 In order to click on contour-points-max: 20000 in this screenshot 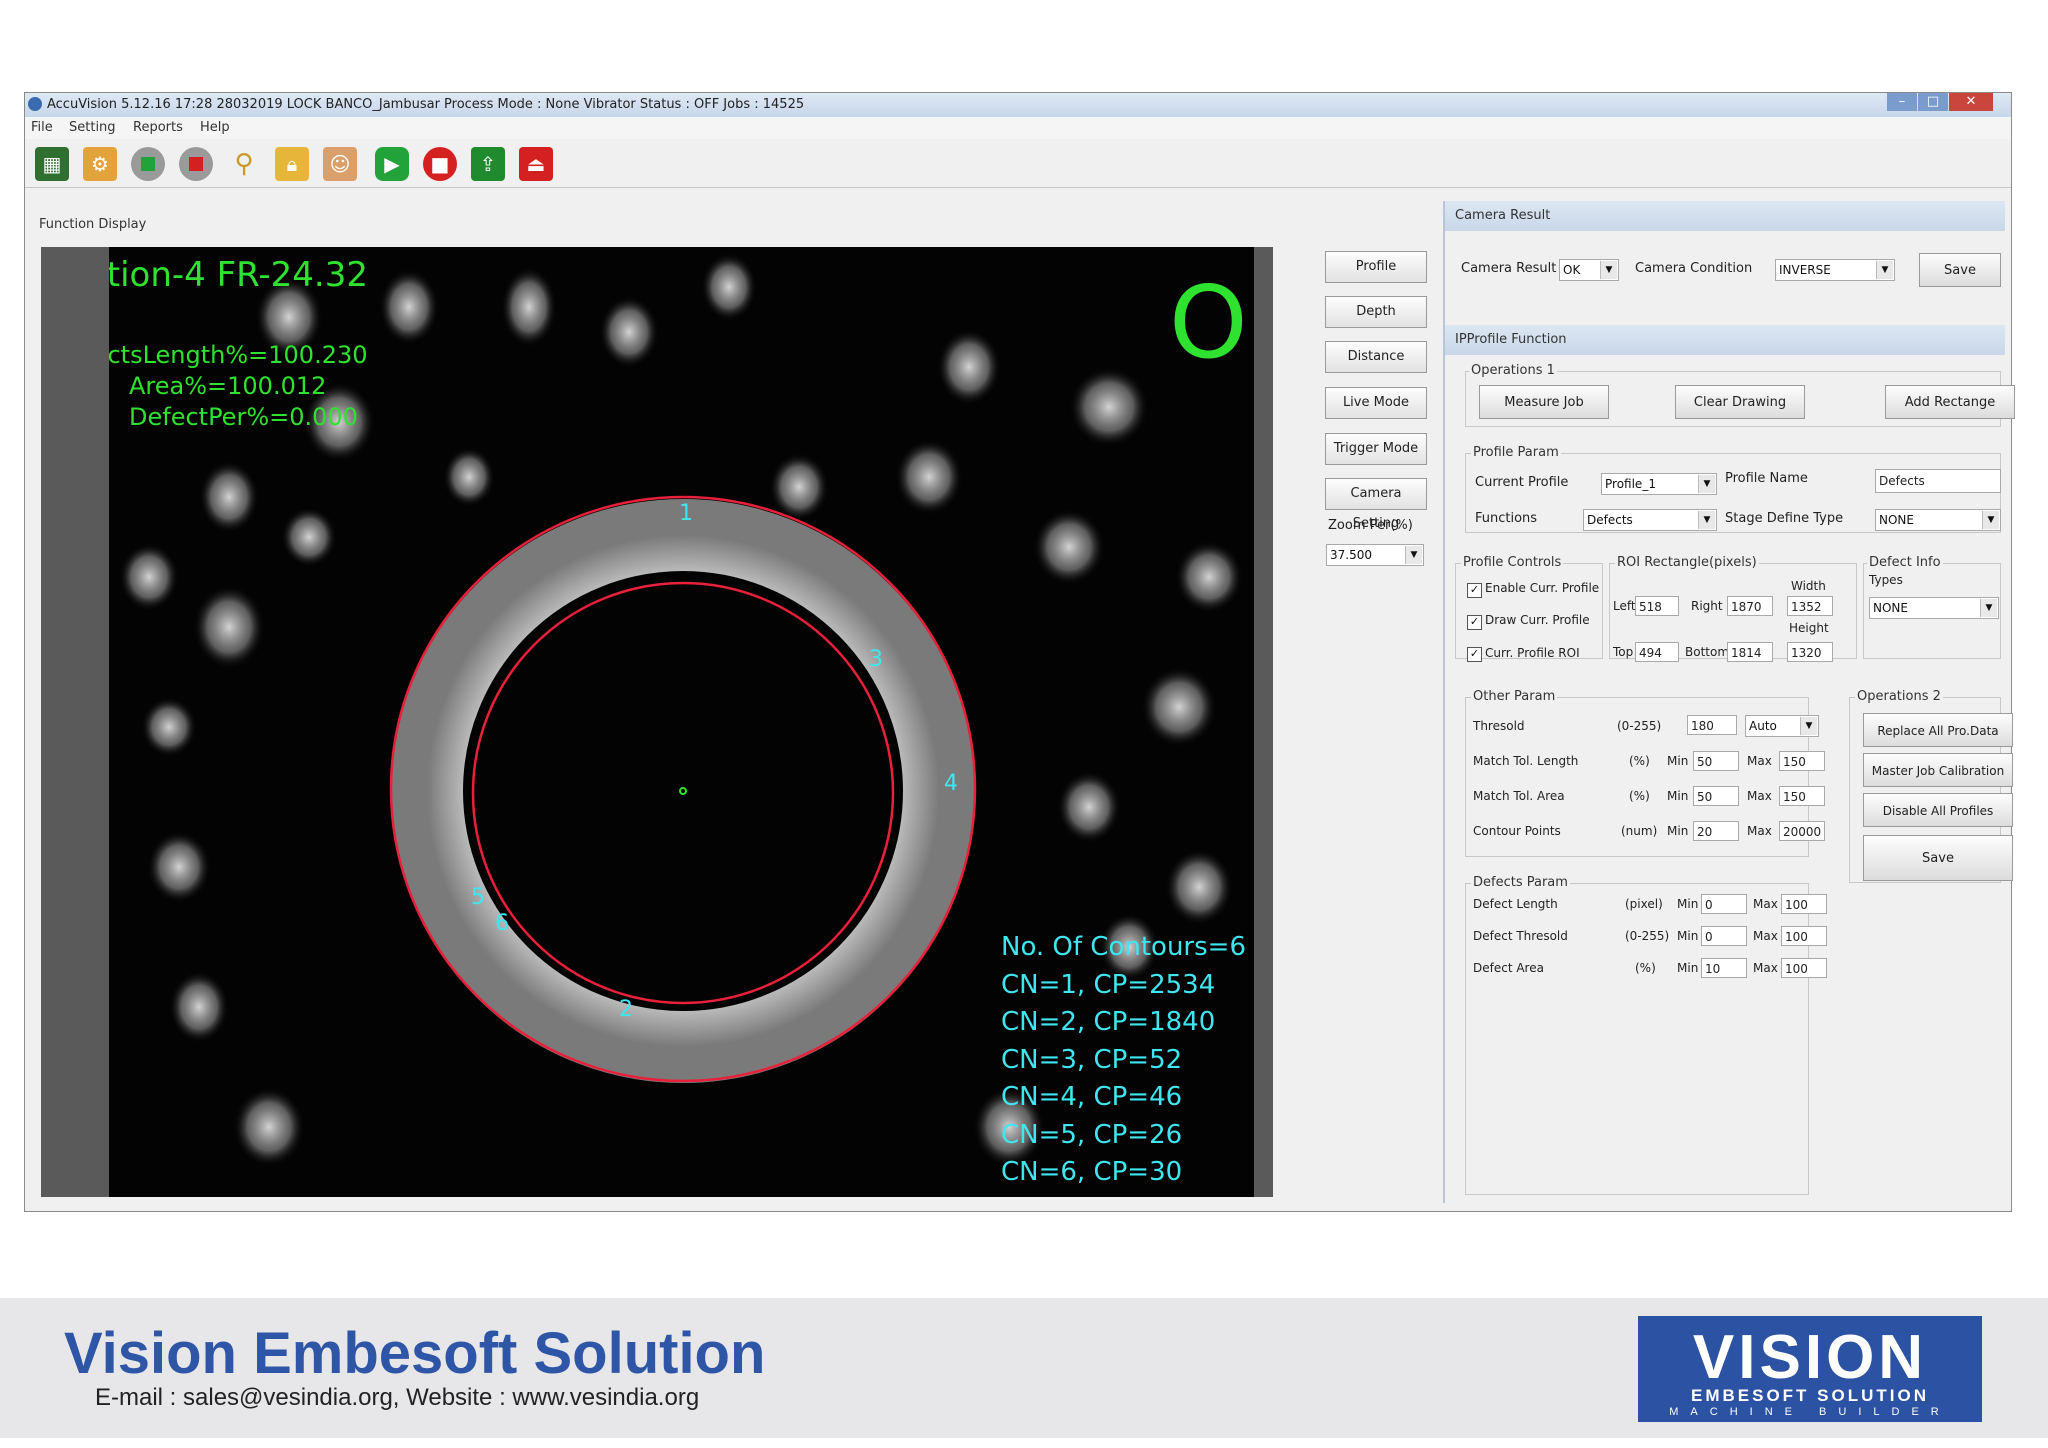, I will do `click(1802, 831)`.